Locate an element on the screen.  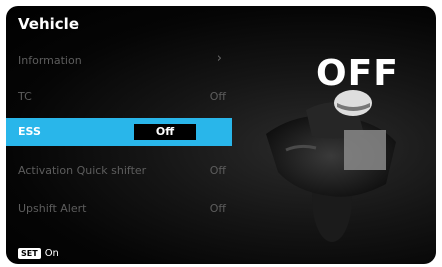
menu-item-label: Information is located at coordinates (50, 60).